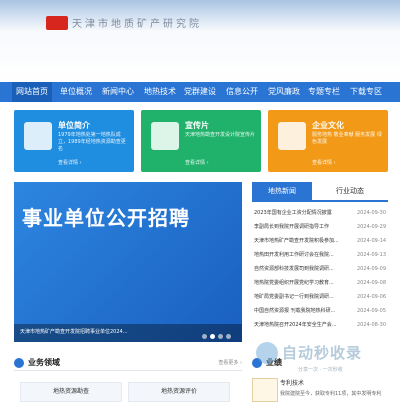 The image size is (400, 402). Describe the element at coordinates (331, 394) in the screenshot. I see `patent-desc: 我院建院至今，获取专利11项，其中发明专利` at that location.